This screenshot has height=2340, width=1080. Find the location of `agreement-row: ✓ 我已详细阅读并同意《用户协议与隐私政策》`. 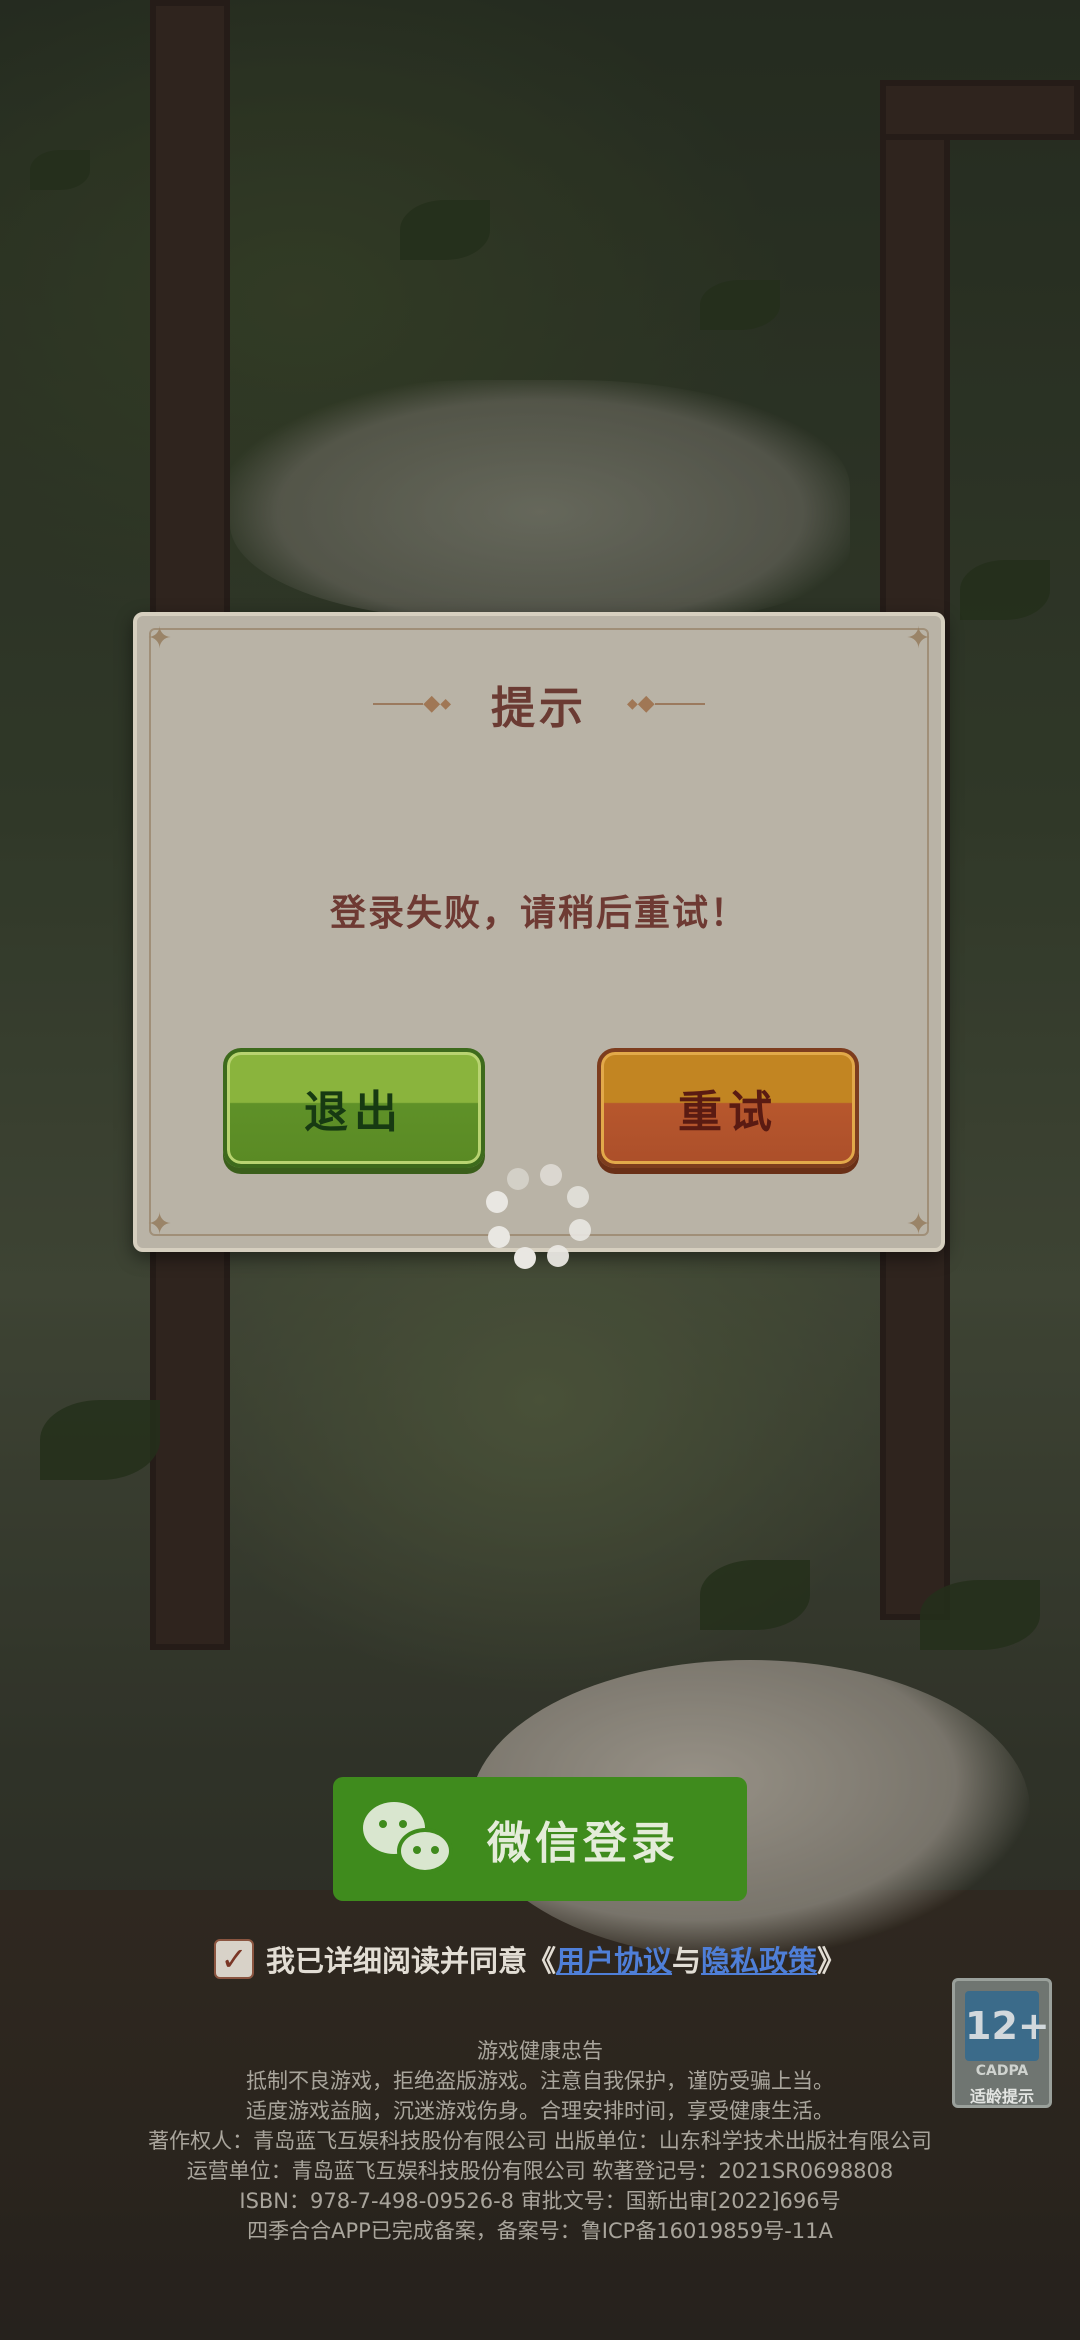

agreement-row: ✓ 我已详细阅读并同意《用户协议与隐私政策》 is located at coordinates (530, 1959).